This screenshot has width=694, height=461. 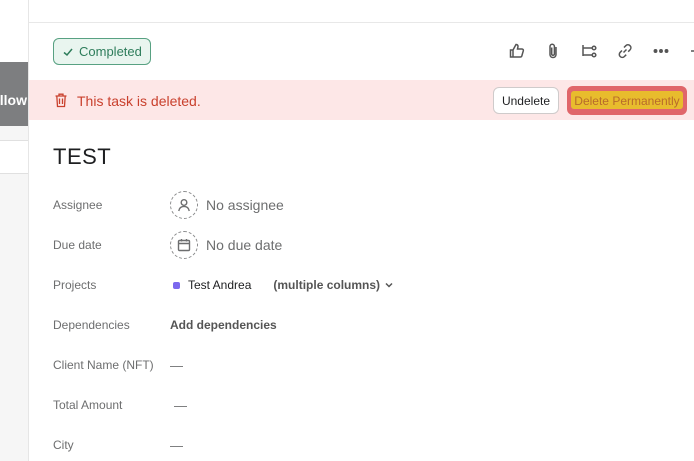 I want to click on delete-permanently-label: Delete Permanently, so click(x=627, y=100).